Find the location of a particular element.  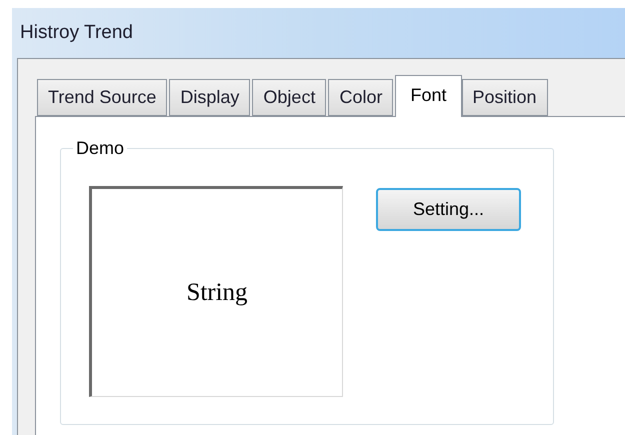

window-title: Histroy Trend is located at coordinates (76, 32).